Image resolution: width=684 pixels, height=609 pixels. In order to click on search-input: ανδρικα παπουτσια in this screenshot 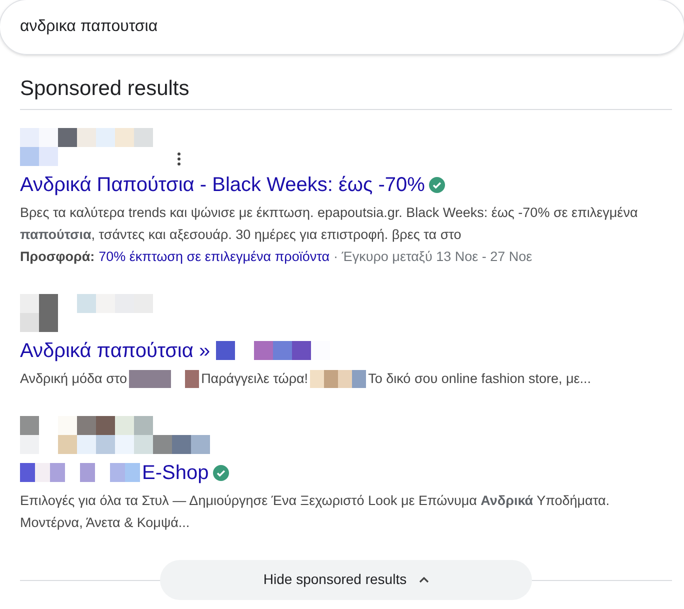, I will do `click(342, 27)`.